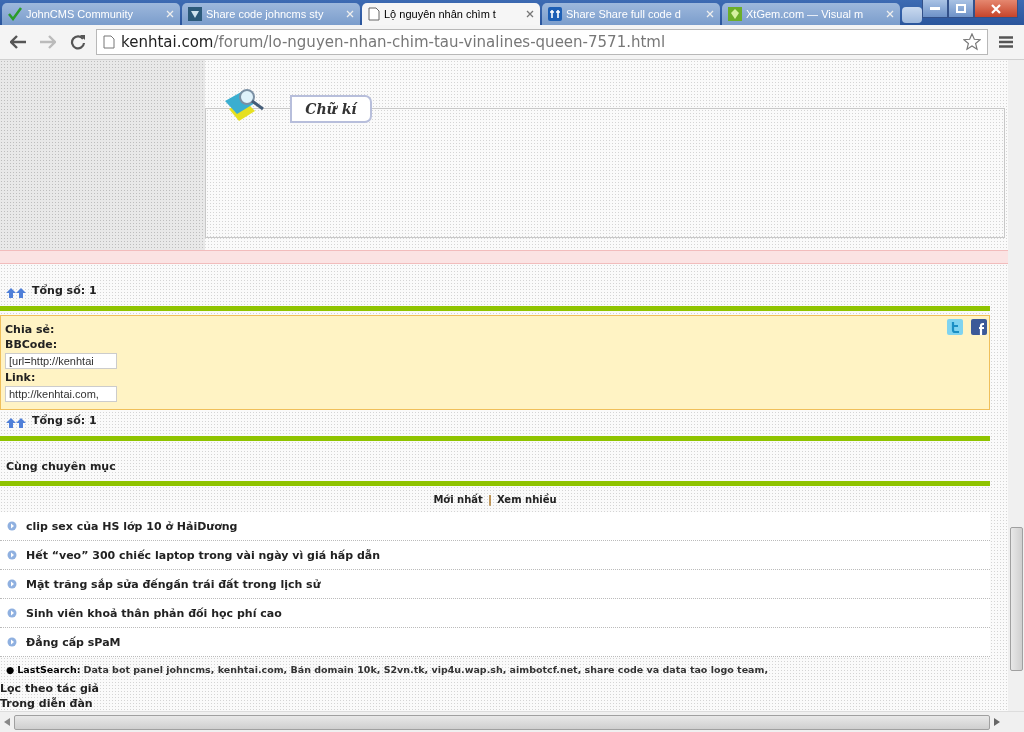  What do you see at coordinates (393, 42) in the screenshot?
I see `url-text: kenhtai.com/forum/lo-nguyen-nhan-chim-tau-vinalines-queen-7571.html` at bounding box center [393, 42].